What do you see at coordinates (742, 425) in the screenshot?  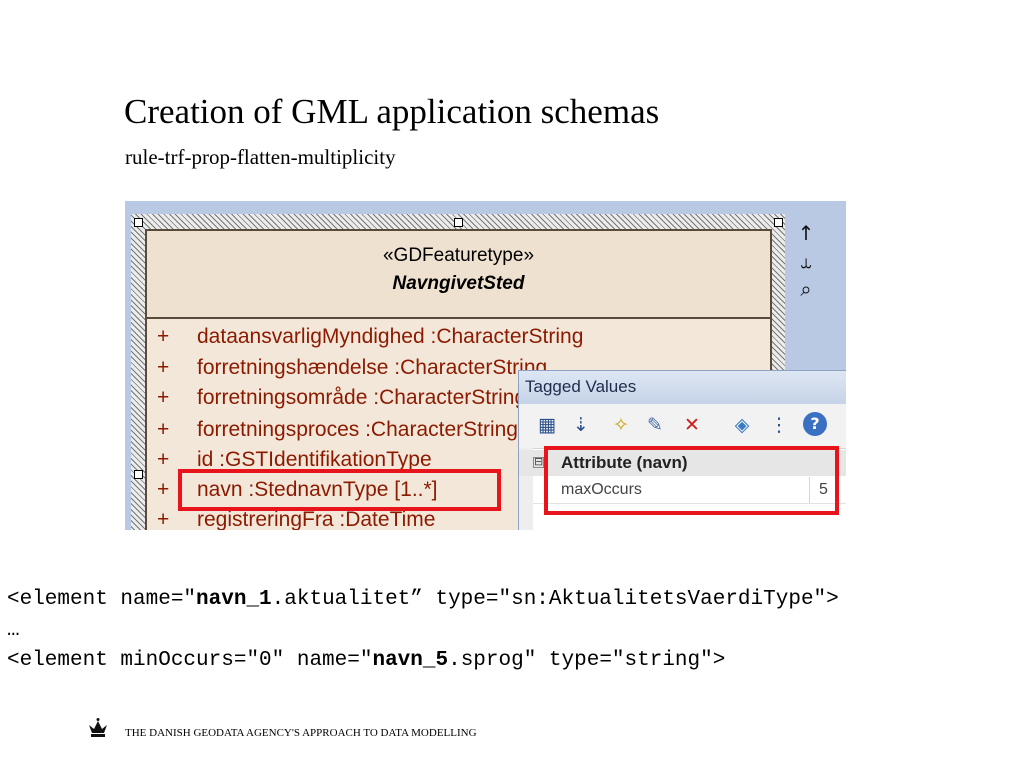 I see `tag-icon: ◈` at bounding box center [742, 425].